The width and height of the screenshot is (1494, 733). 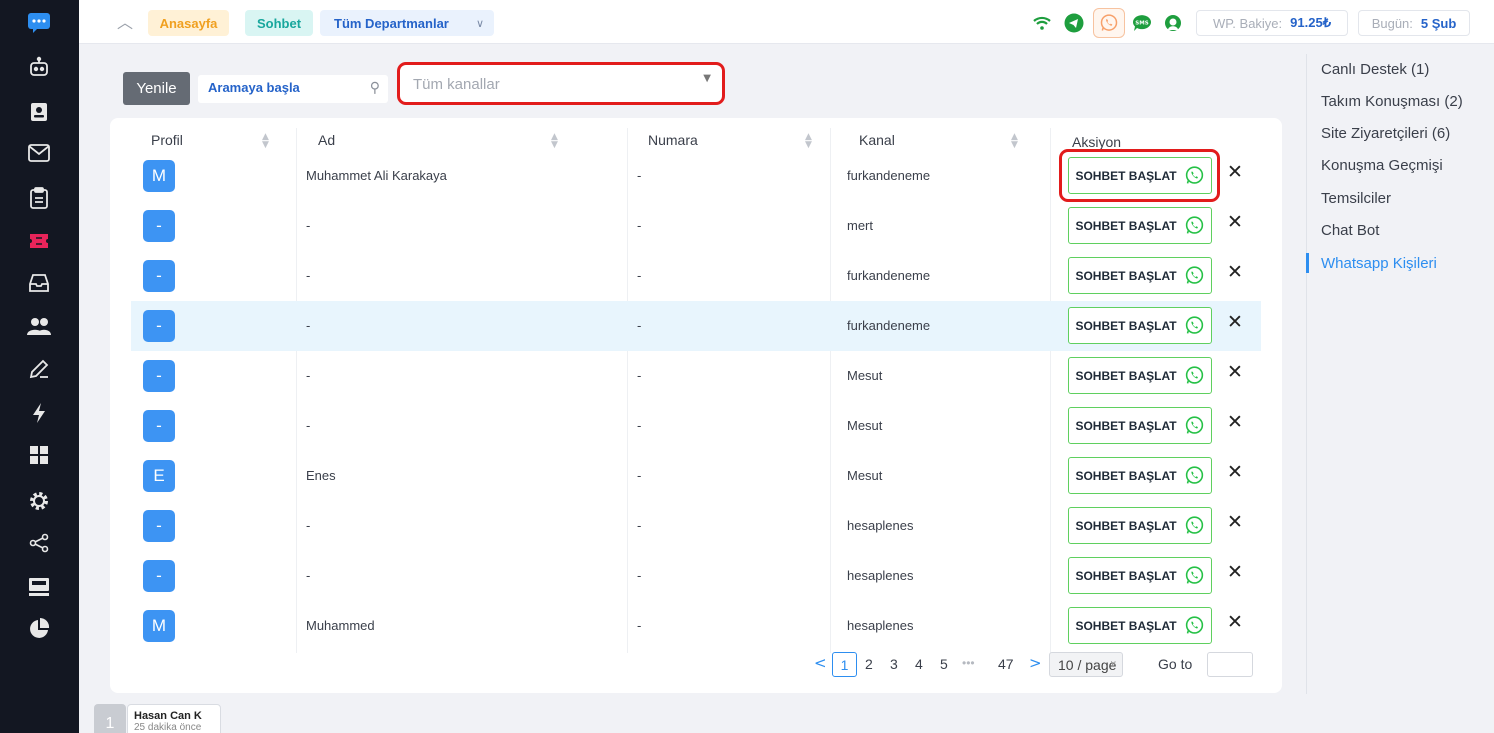 I want to click on wifi-icon, so click(x=1042, y=23).